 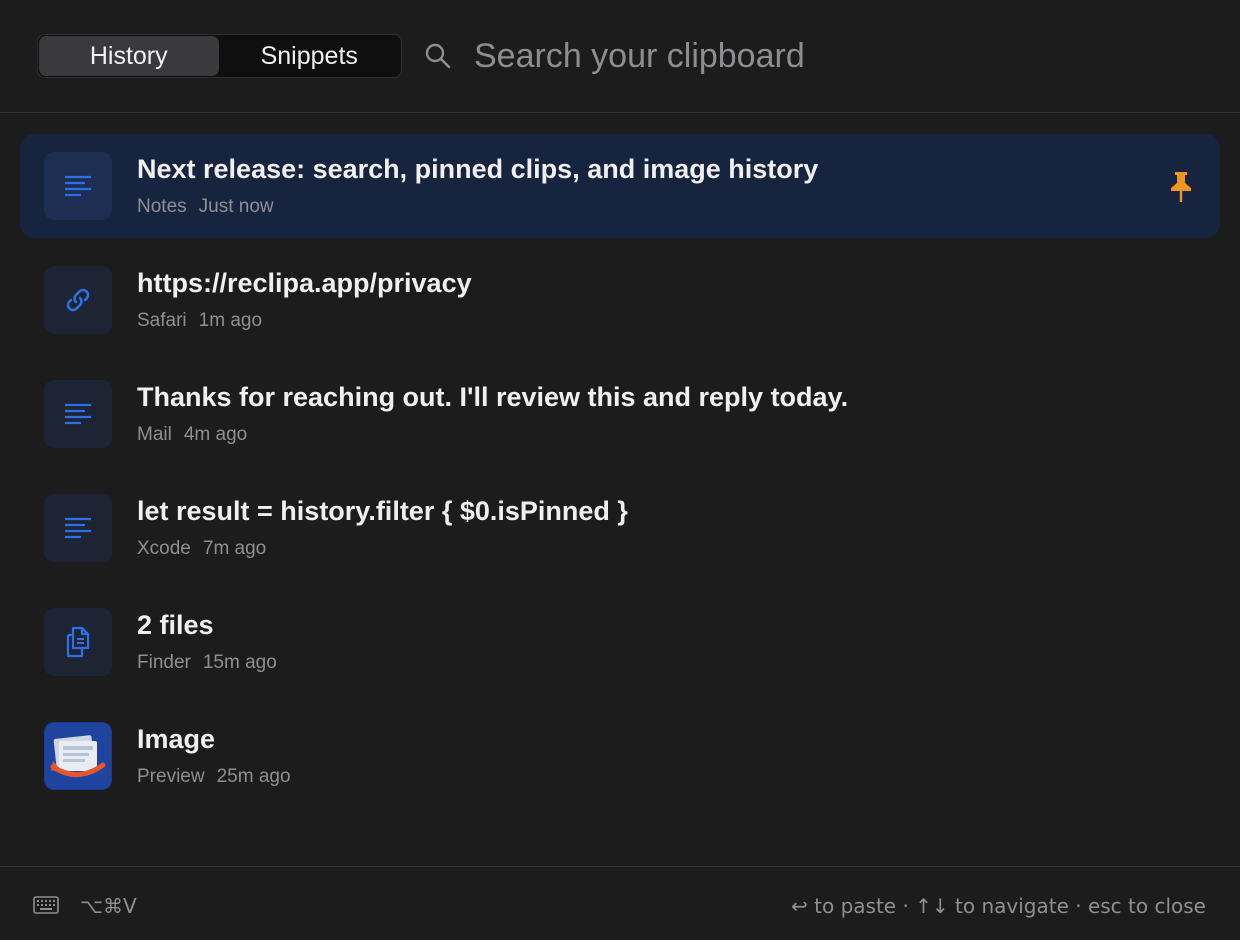 I want to click on item-title: https://reclipa.app/privacy, so click(x=304, y=283).